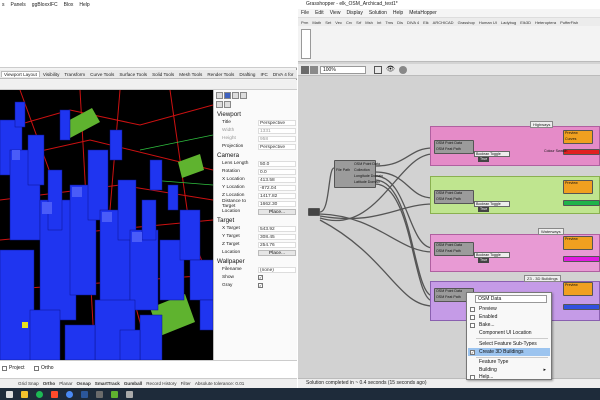 The height and width of the screenshot is (400, 600). Describe the element at coordinates (389, 22) in the screenshot. I see `gh-tab: Trns` at that location.